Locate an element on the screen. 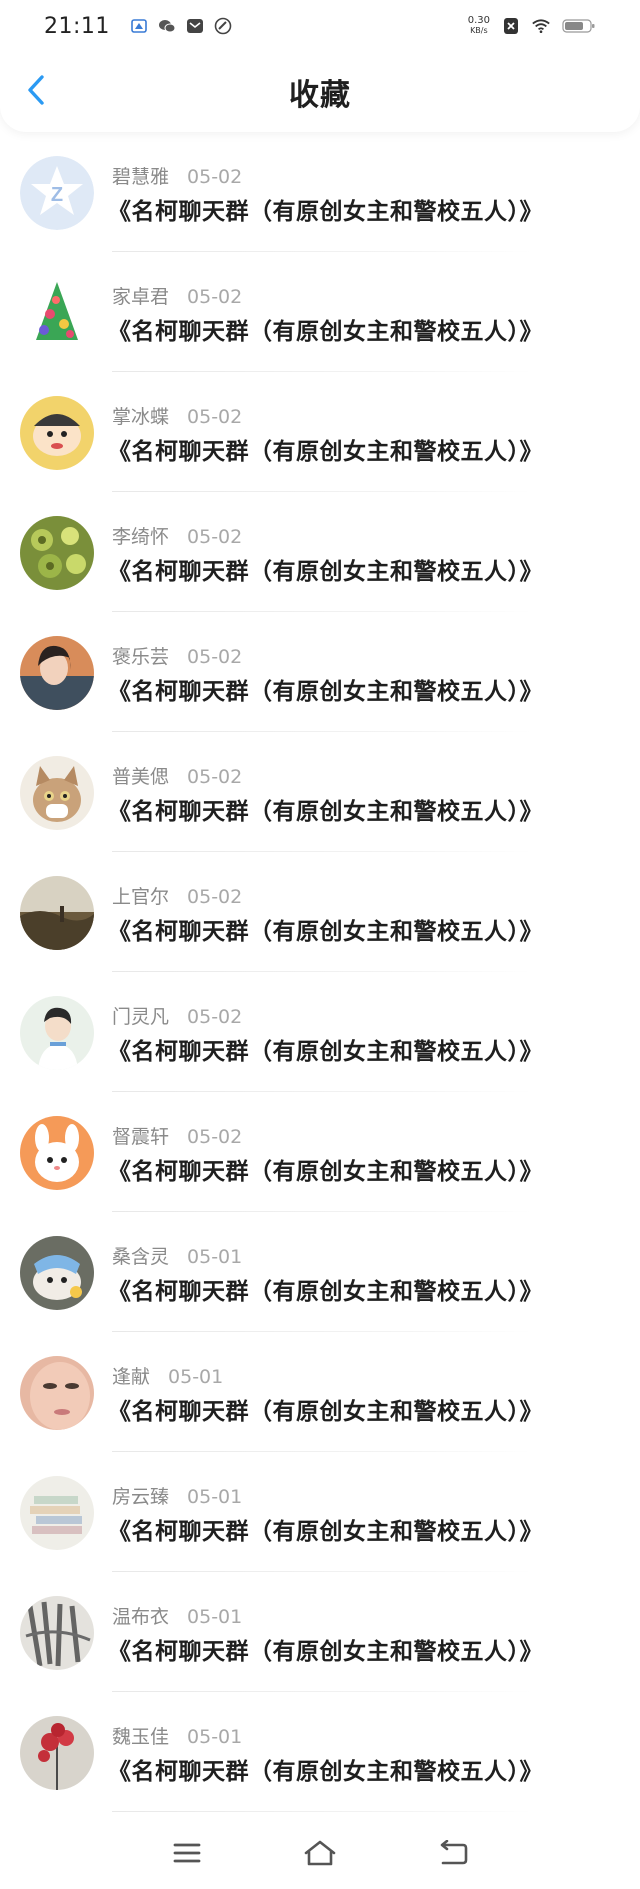  favorite-item: 房云臻 05-01 《名柯聊天群（有原创女主和警校五人）》 is located at coordinates (320, 1512).